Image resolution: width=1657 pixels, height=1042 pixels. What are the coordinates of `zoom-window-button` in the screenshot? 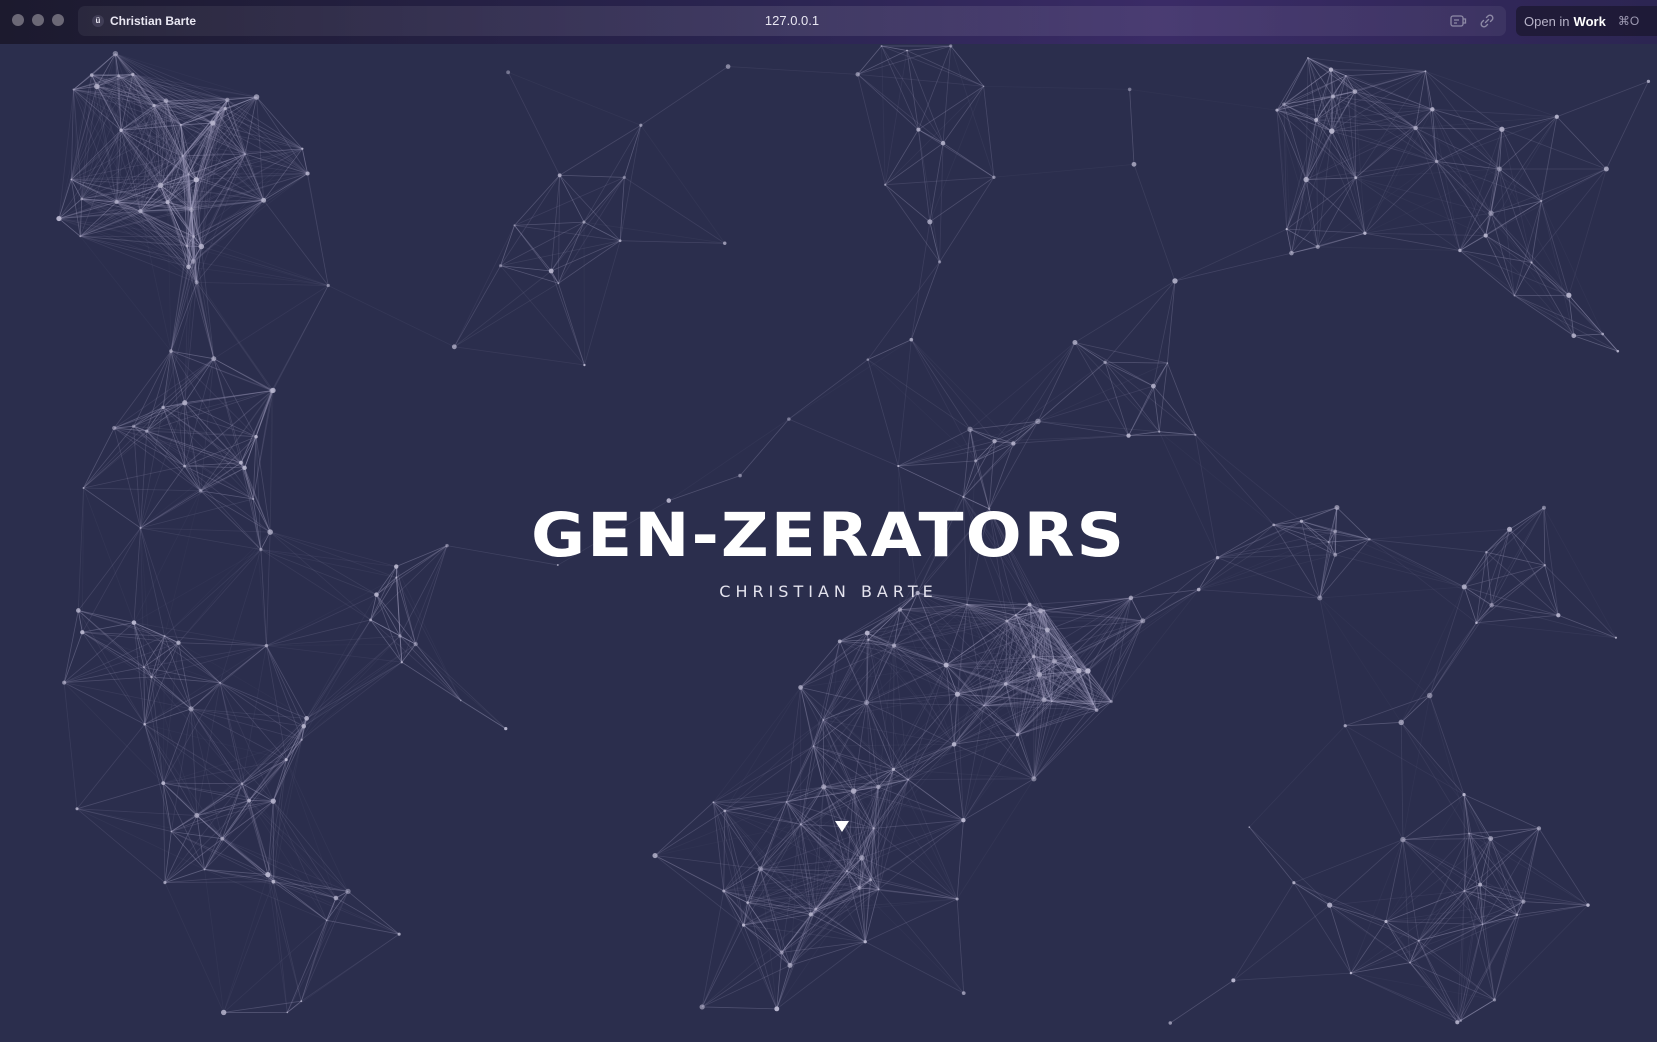 It's located at (58, 20).